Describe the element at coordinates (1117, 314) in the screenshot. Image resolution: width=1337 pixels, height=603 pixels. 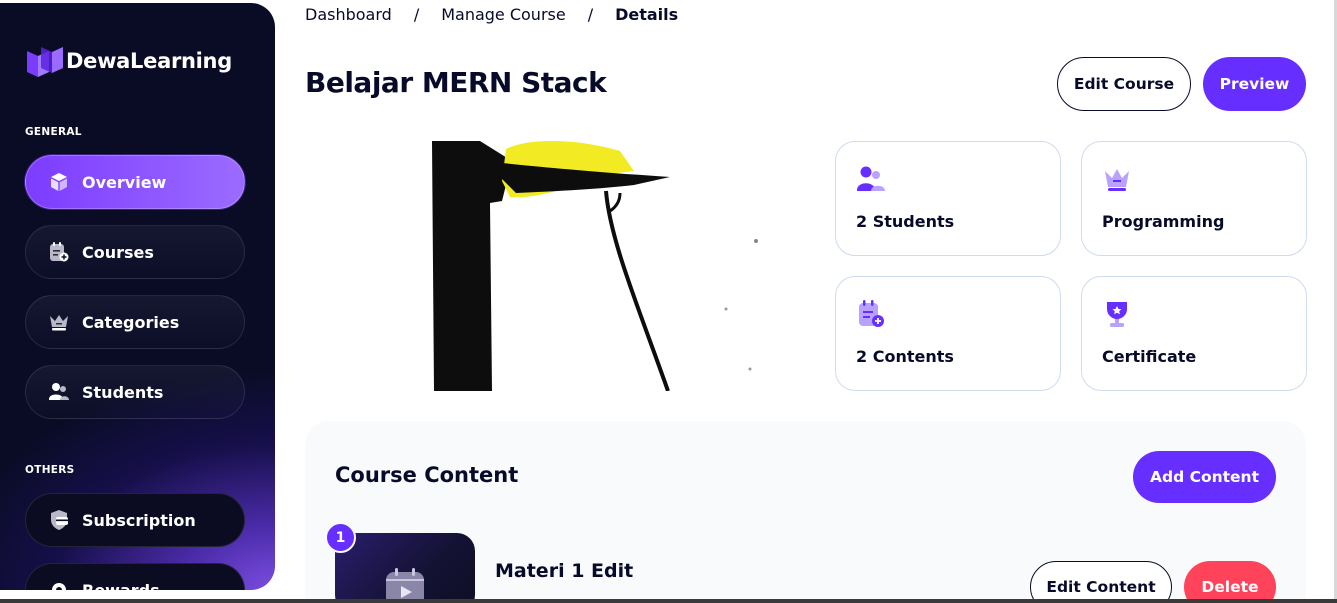
I see `cup-icon` at that location.